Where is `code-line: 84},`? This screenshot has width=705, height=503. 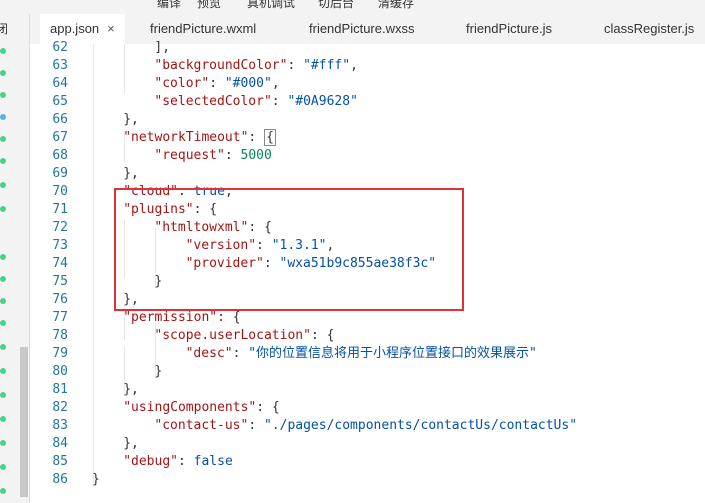
code-line: 84}, is located at coordinates (367, 444).